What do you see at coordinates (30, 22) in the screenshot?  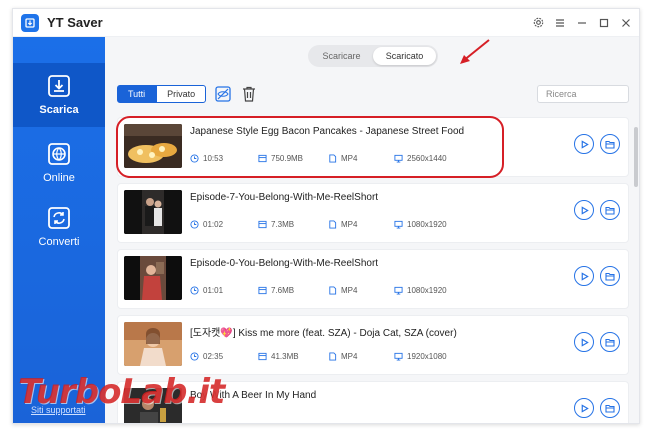 I see `app-logo-icon` at bounding box center [30, 22].